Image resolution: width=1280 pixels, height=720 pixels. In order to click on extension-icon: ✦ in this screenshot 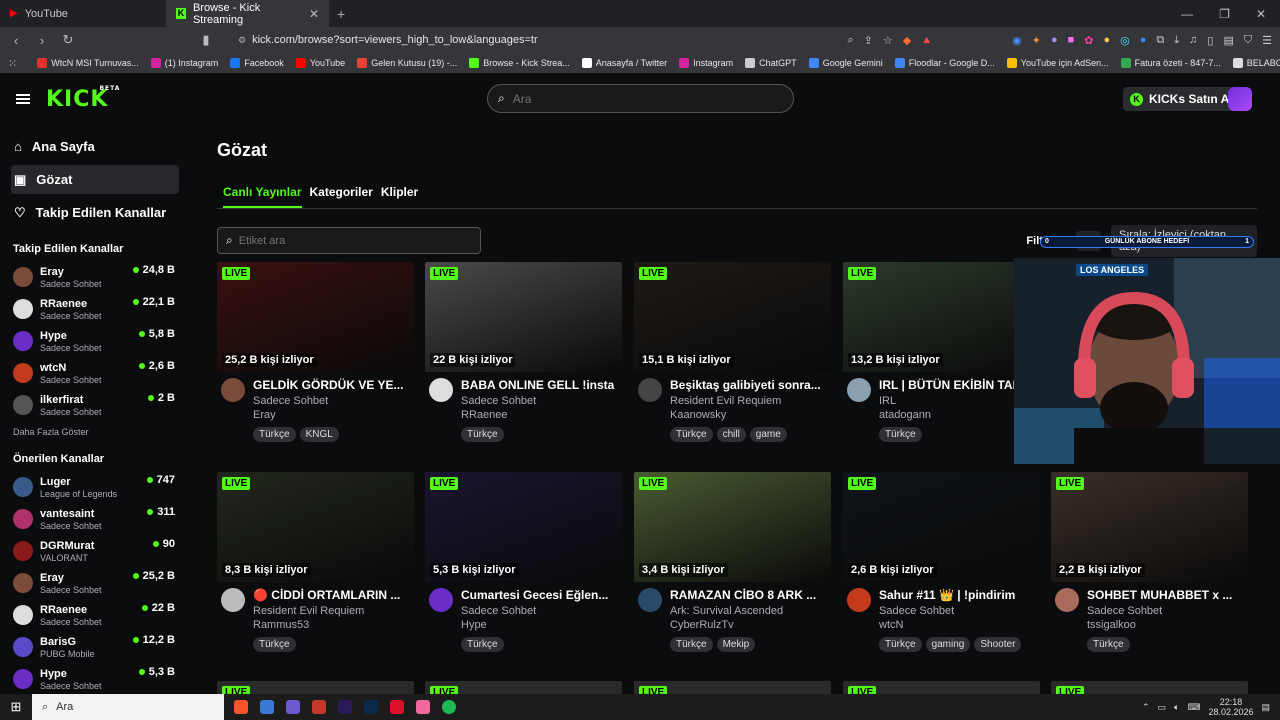, I will do `click(1036, 40)`.